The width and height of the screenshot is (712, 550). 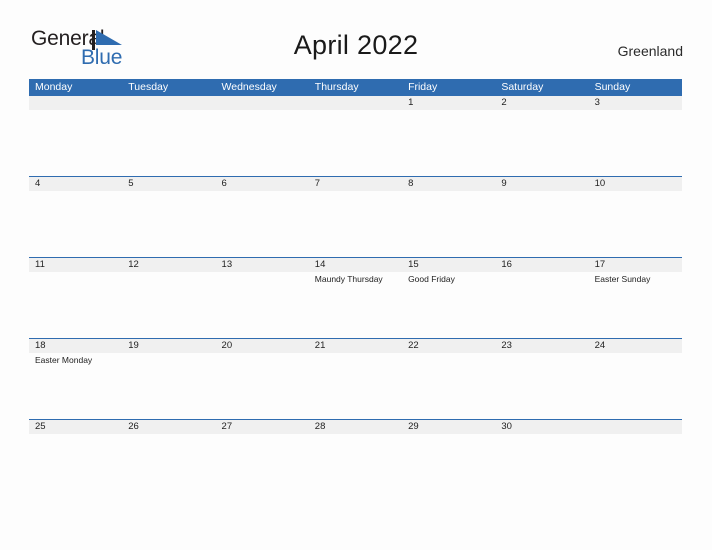 I want to click on week-date-band: 4 5 6 7 8 9 10, so click(x=355, y=184).